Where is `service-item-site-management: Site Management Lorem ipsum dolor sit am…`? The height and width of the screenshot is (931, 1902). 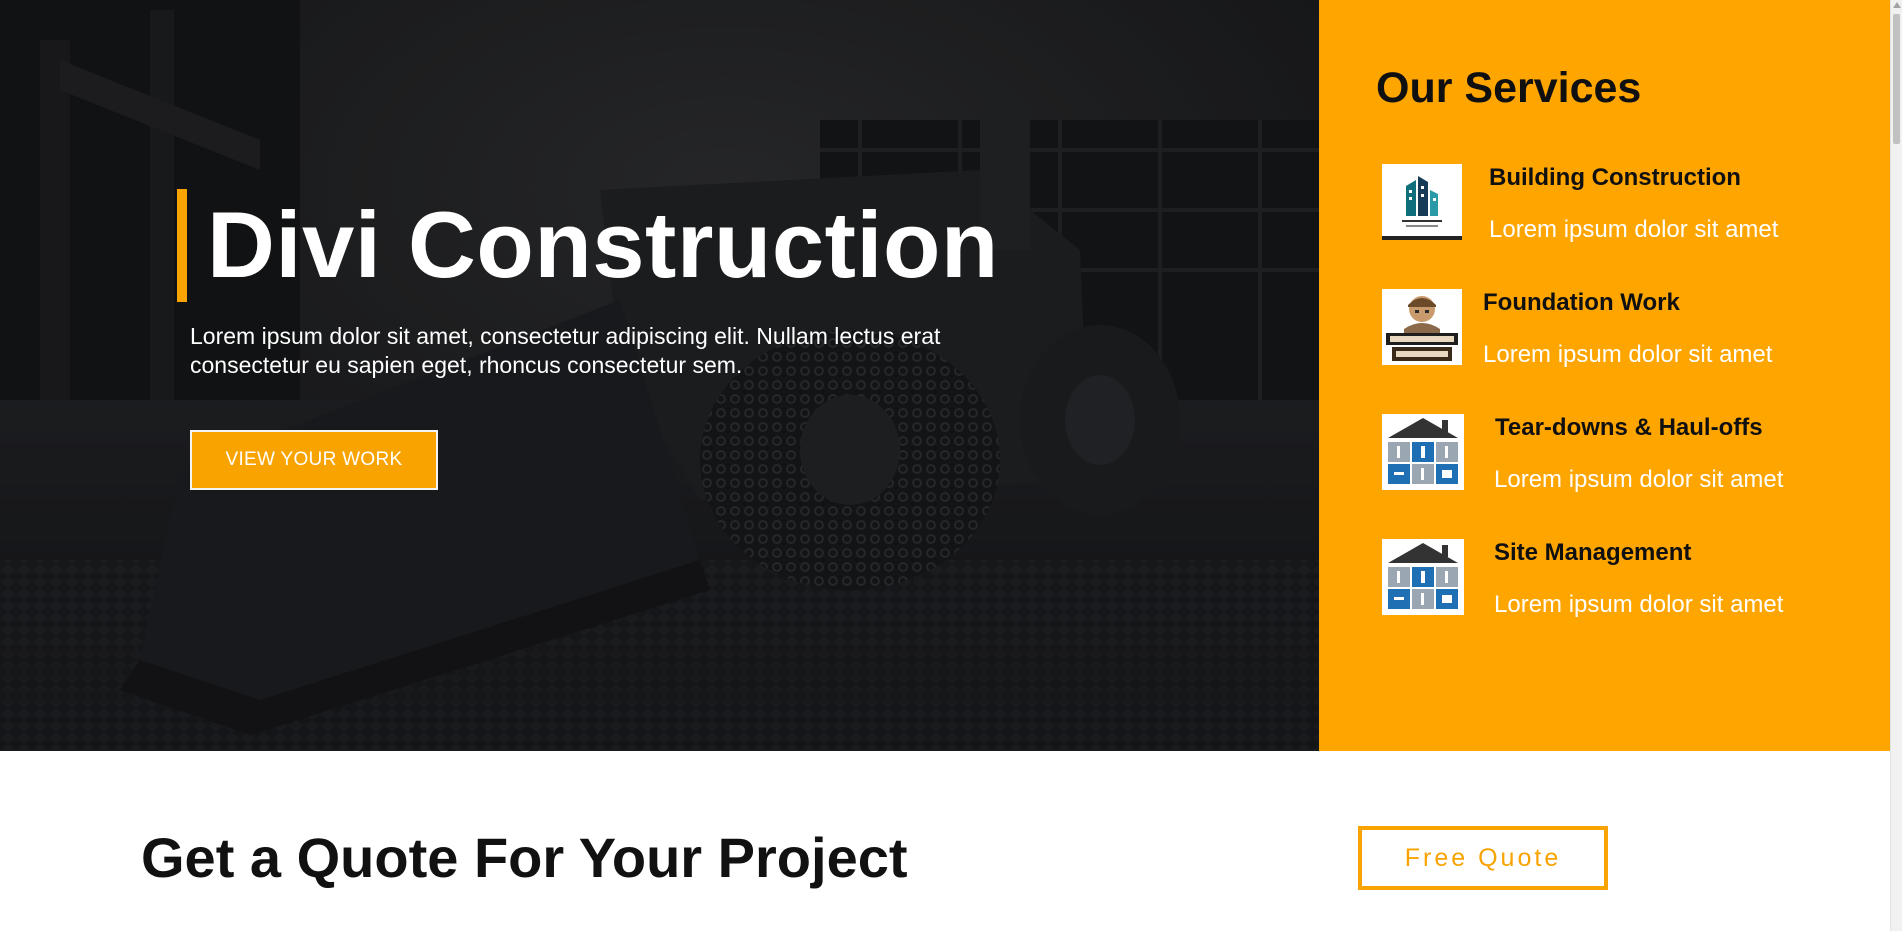
service-item-site-management: Site Management Lorem ipsum dolor sit am… is located at coordinates (1604, 589).